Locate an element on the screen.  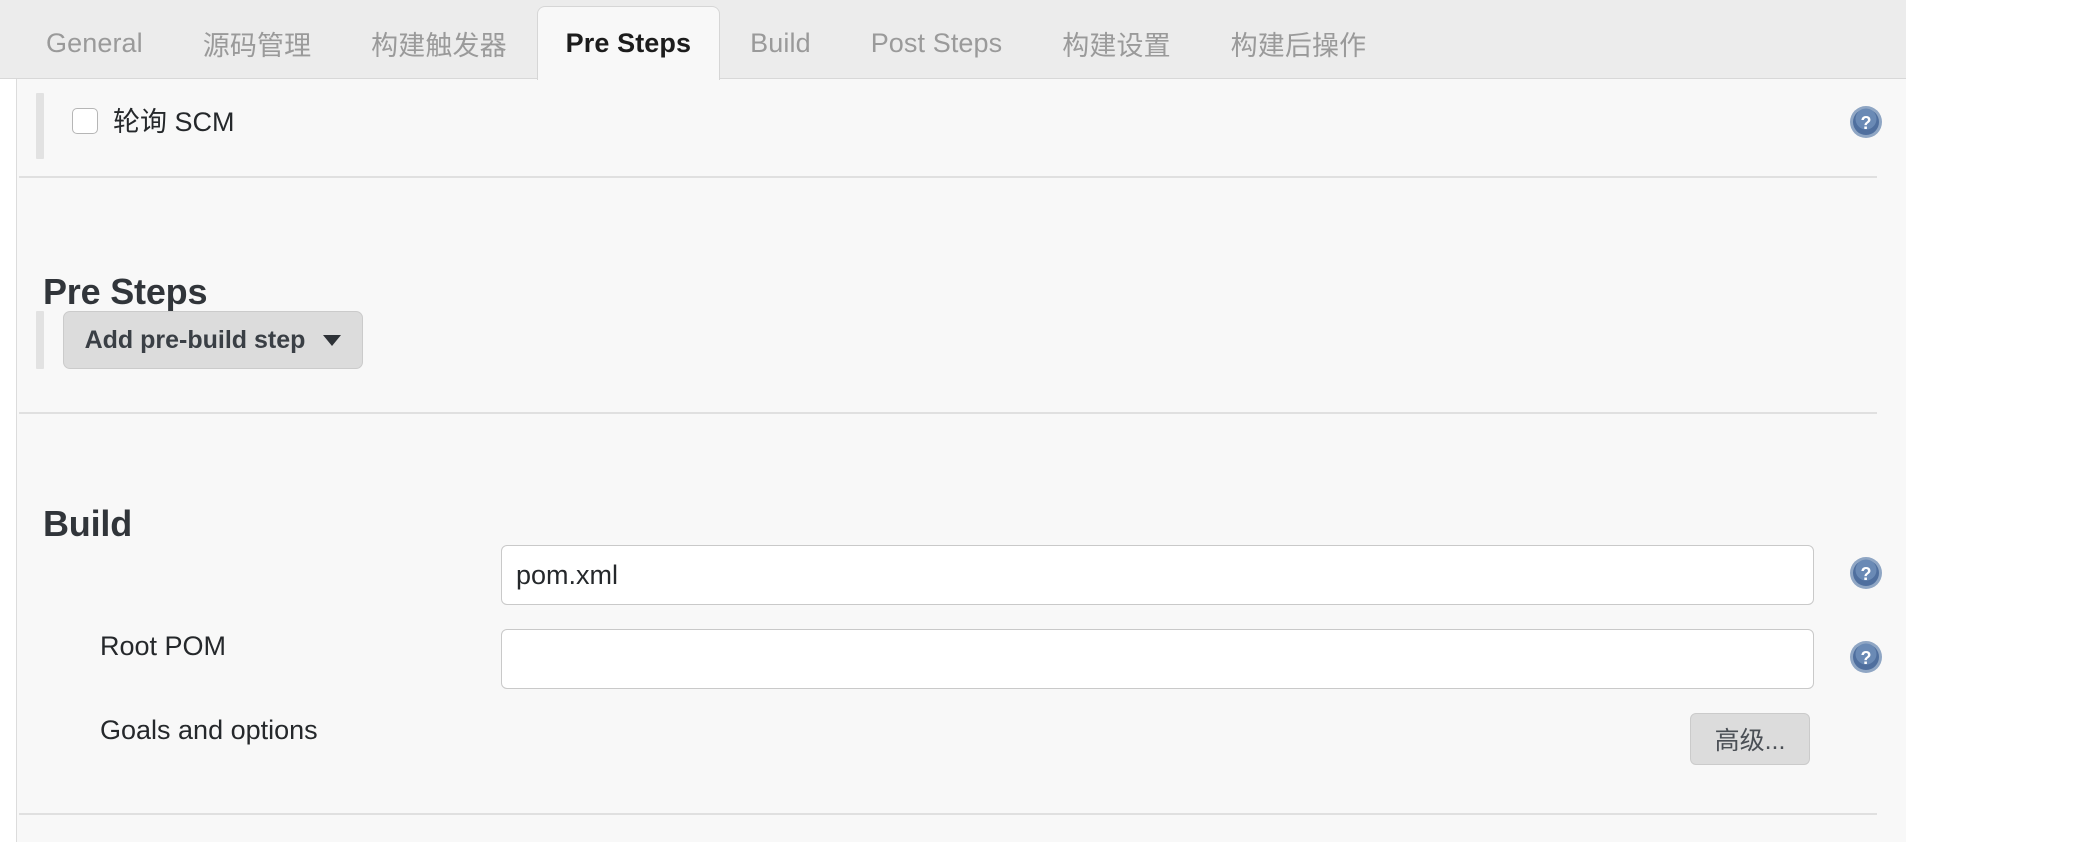
divider-after-pre-steps is located at coordinates (948, 413).